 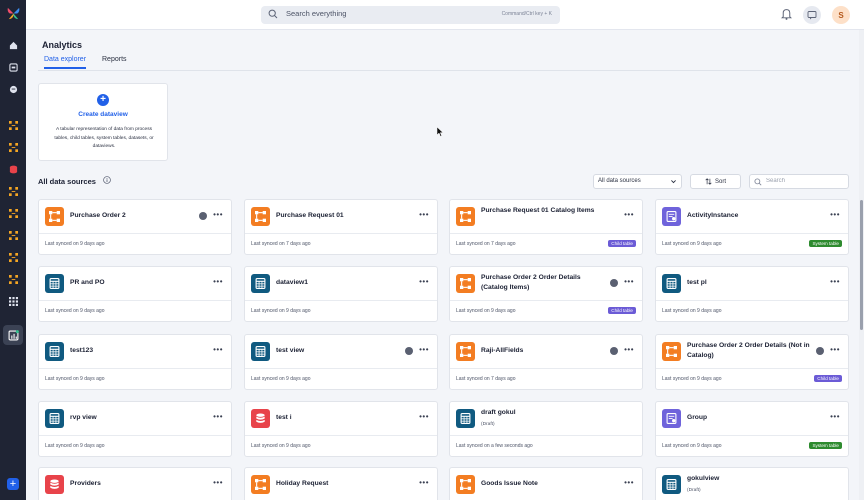 What do you see at coordinates (543, 351) in the screenshot?
I see `data-source-name: Raji-AllFields` at bounding box center [543, 351].